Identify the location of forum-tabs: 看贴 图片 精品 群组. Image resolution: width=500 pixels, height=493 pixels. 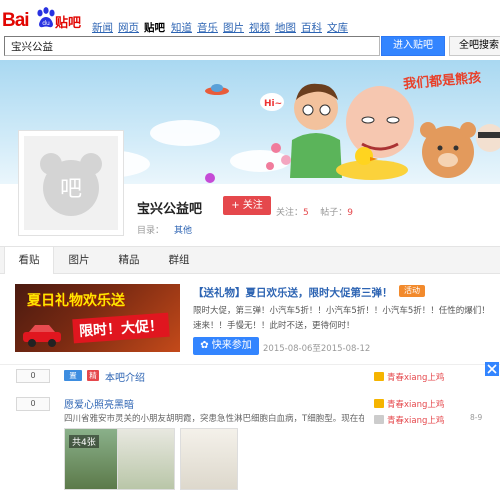
(250, 260).